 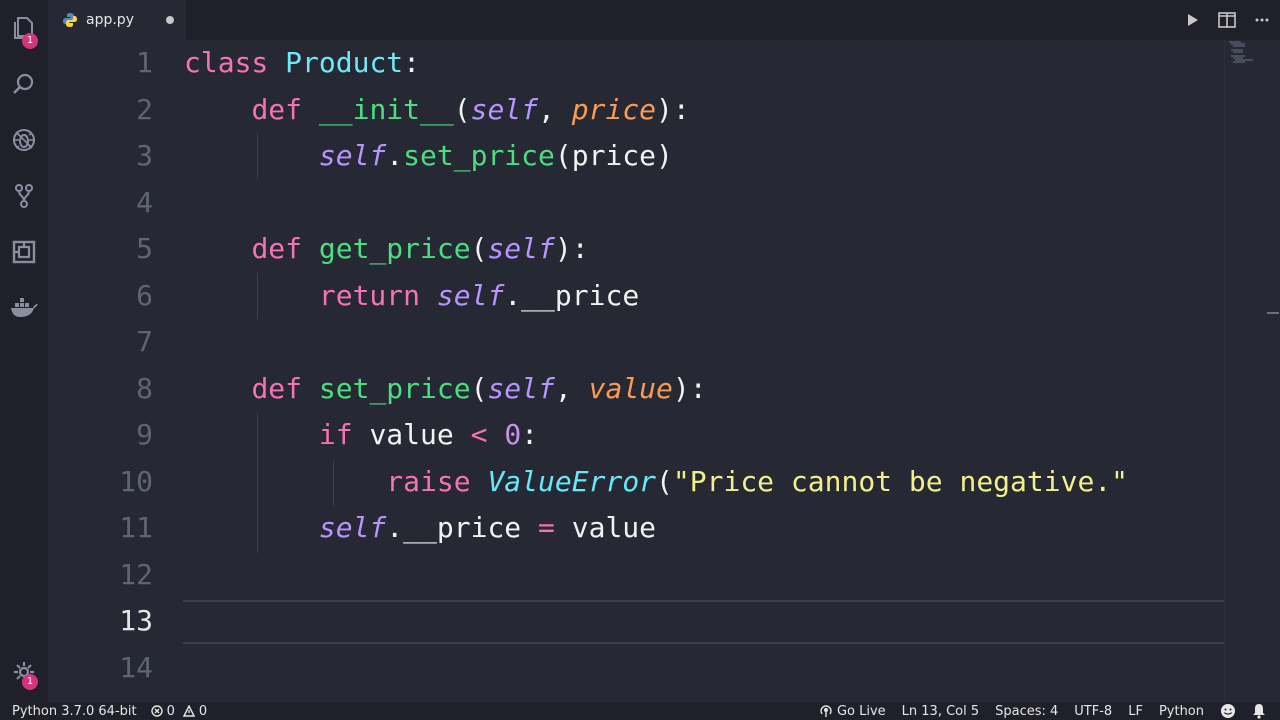 I want to click on line-number: 7, so click(x=144, y=341).